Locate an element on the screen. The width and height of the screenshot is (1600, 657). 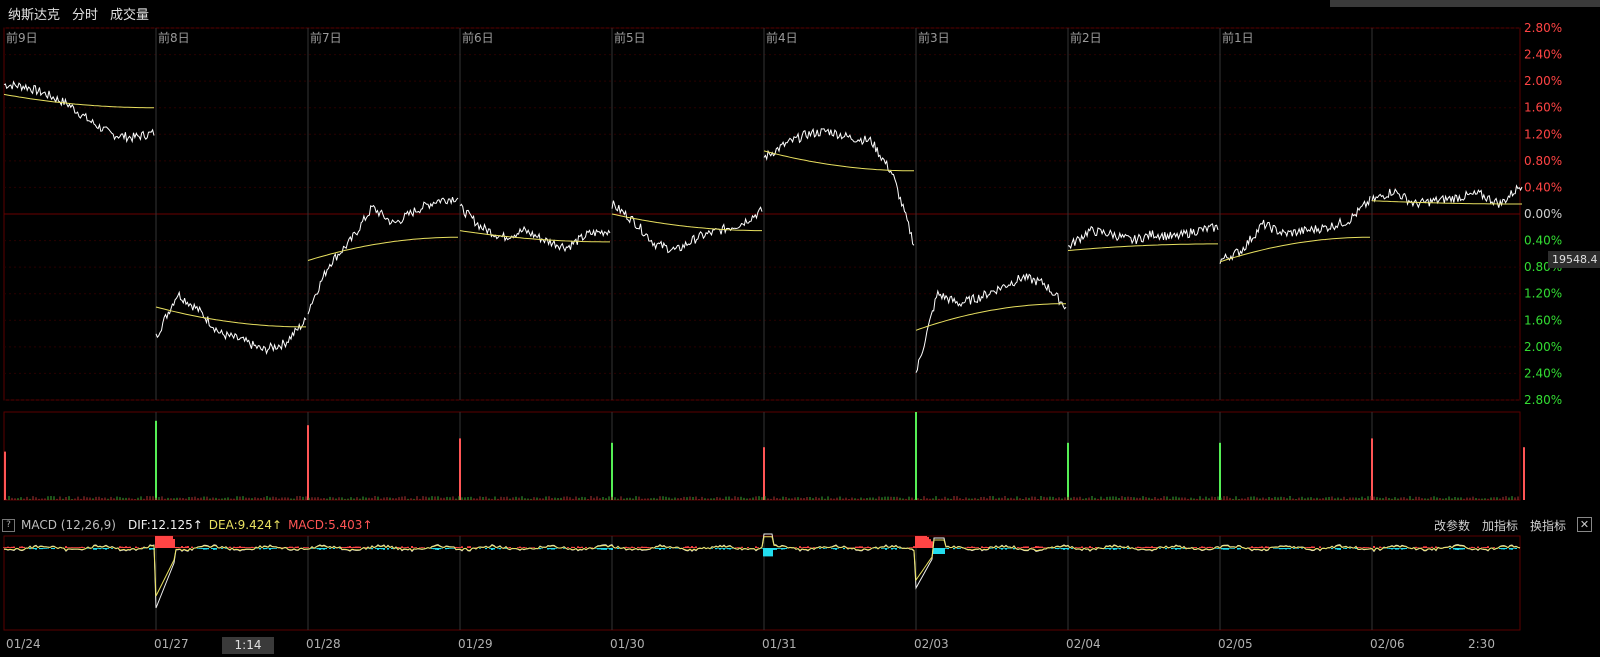
change-params-button: 改参数 is located at coordinates (1452, 525).